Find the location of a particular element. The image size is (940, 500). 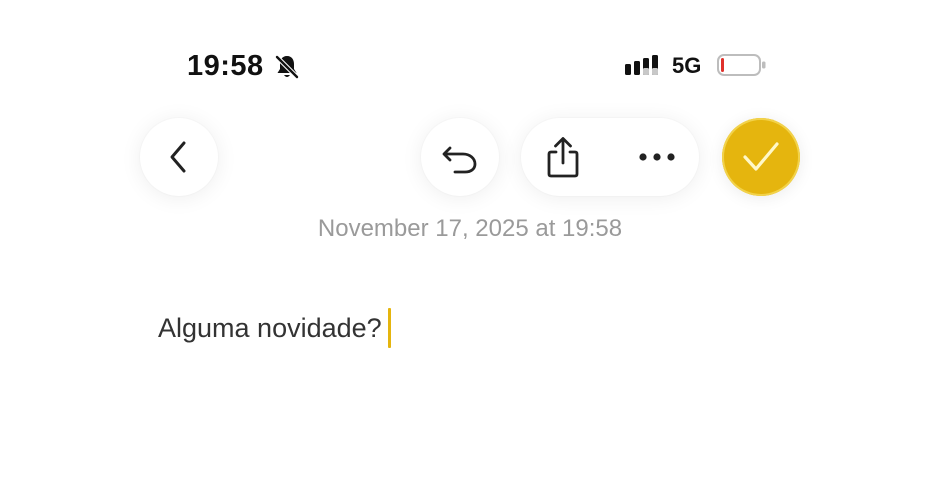

bell-slash-icon is located at coordinates (287, 67).